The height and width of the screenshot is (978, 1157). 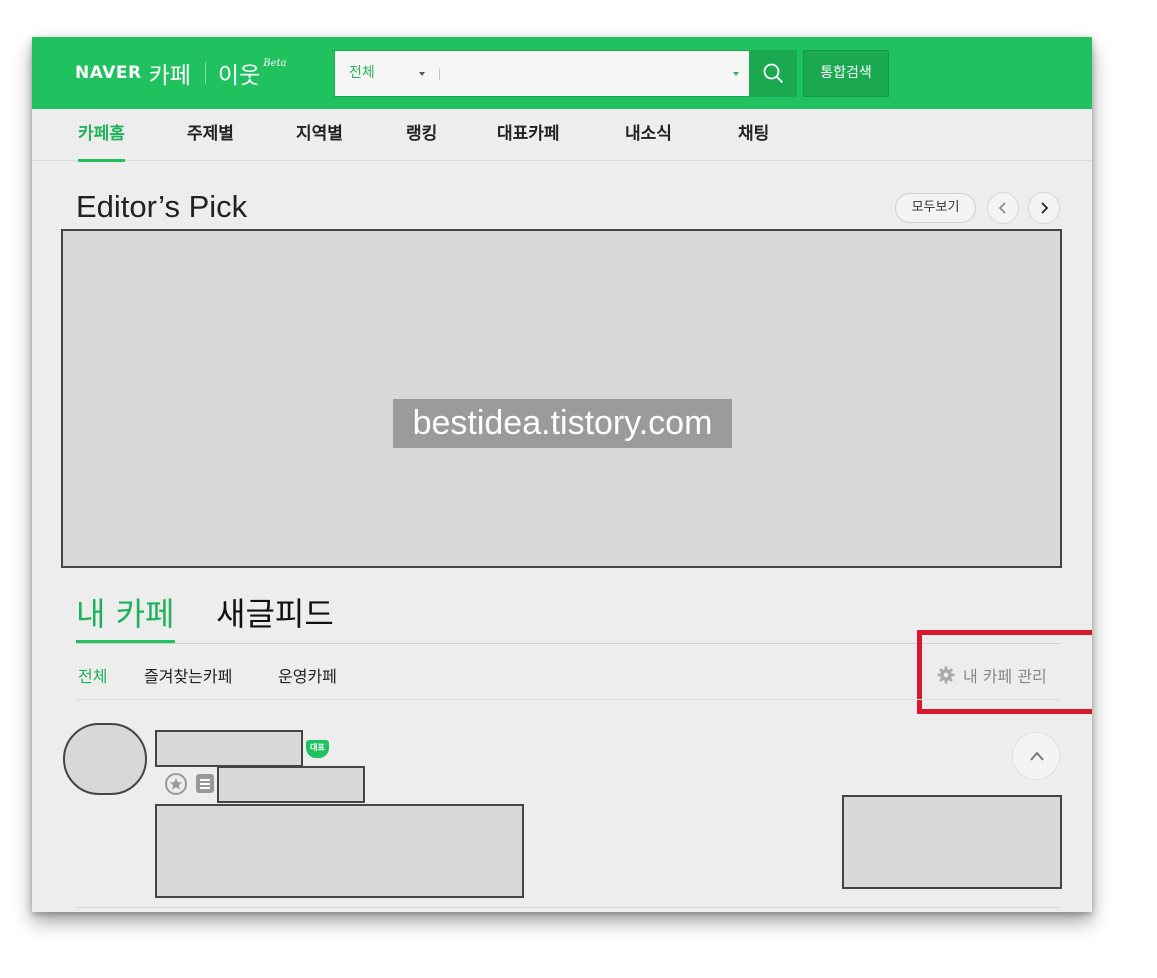 What do you see at coordinates (205, 73) in the screenshot?
I see `logo-divider` at bounding box center [205, 73].